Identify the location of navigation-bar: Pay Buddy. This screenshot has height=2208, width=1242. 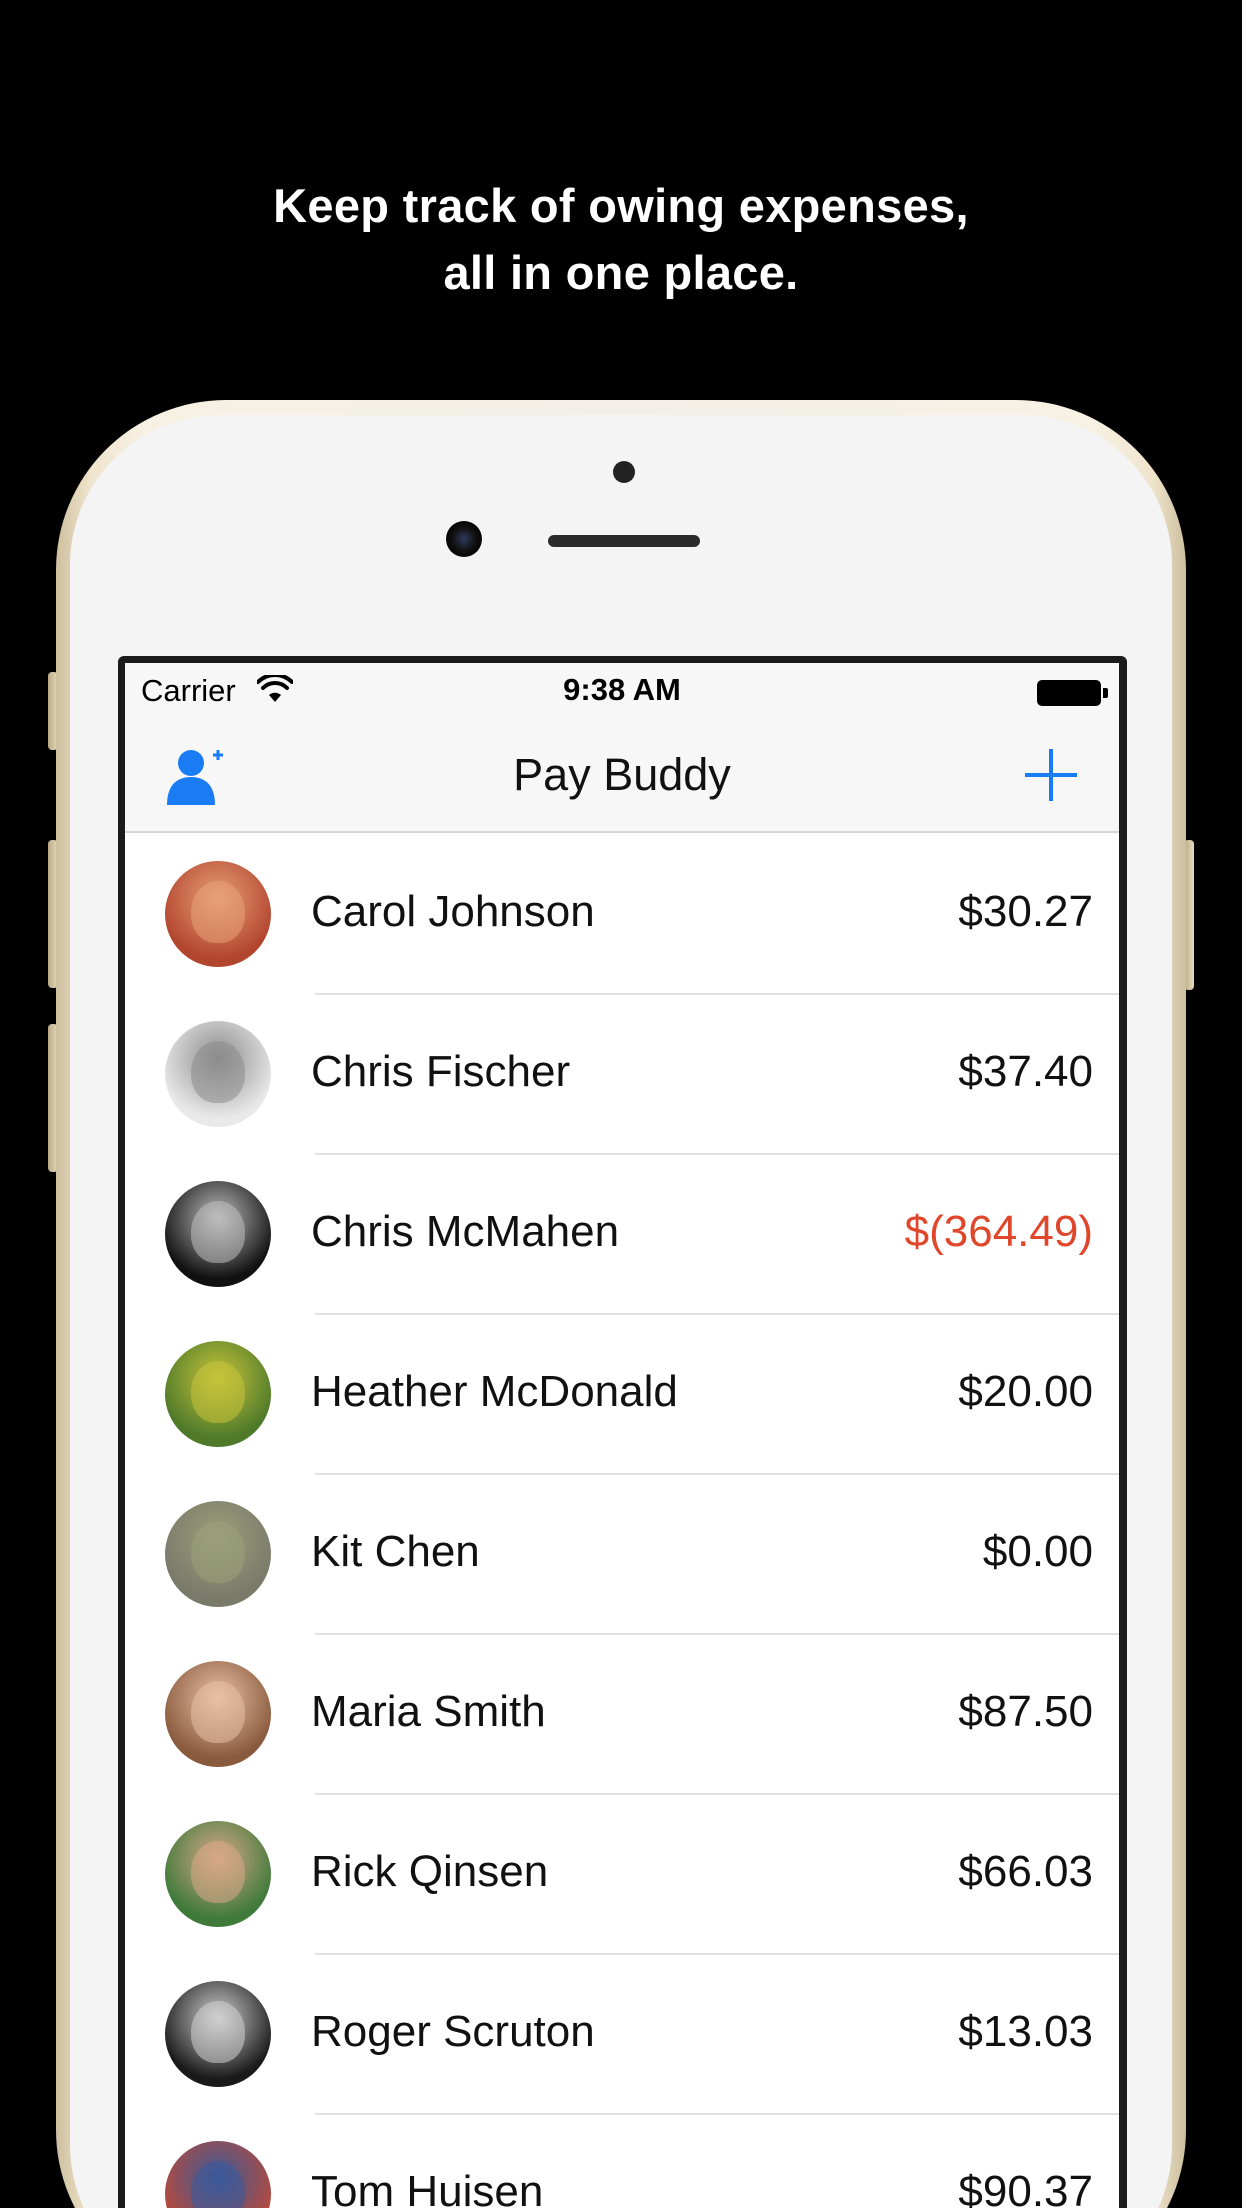
(622, 778).